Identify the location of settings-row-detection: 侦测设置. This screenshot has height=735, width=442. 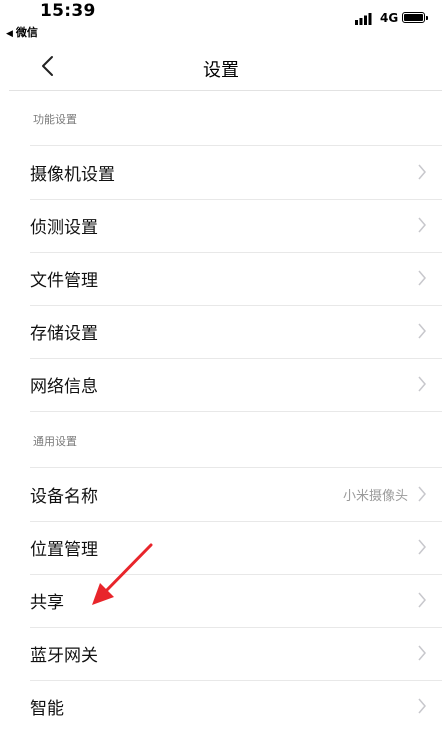
(221, 225).